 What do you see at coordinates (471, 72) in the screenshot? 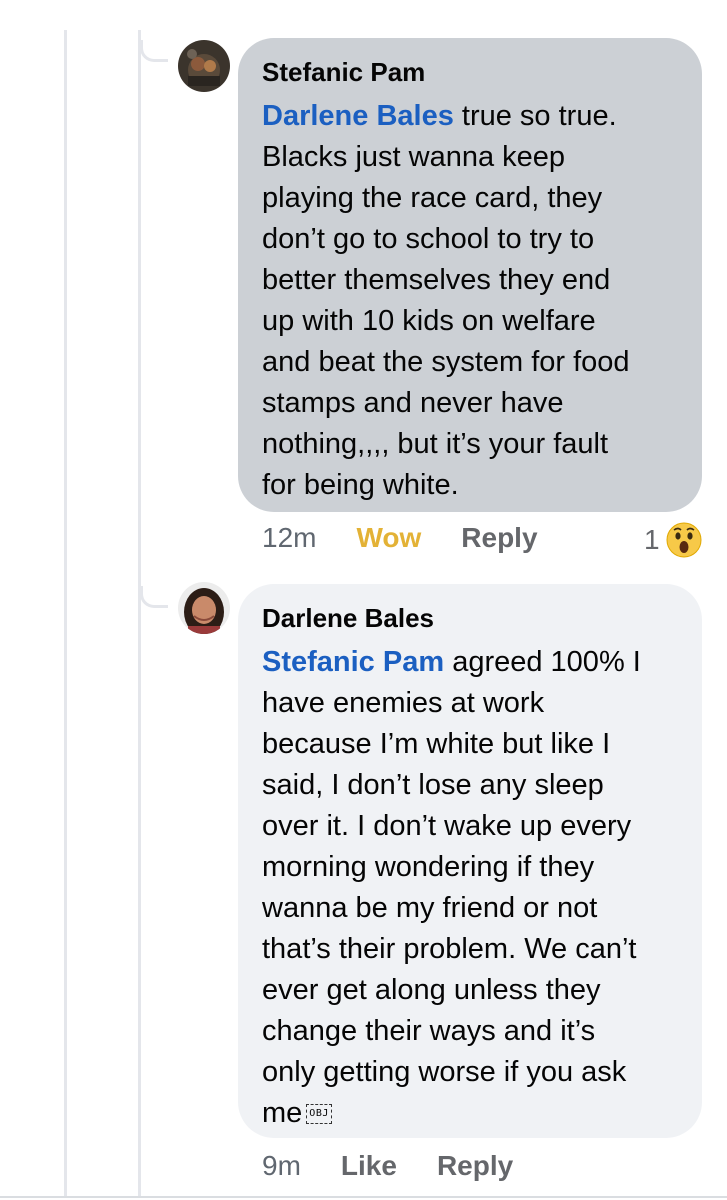
I see `comment-author: Stefanic Pam` at bounding box center [471, 72].